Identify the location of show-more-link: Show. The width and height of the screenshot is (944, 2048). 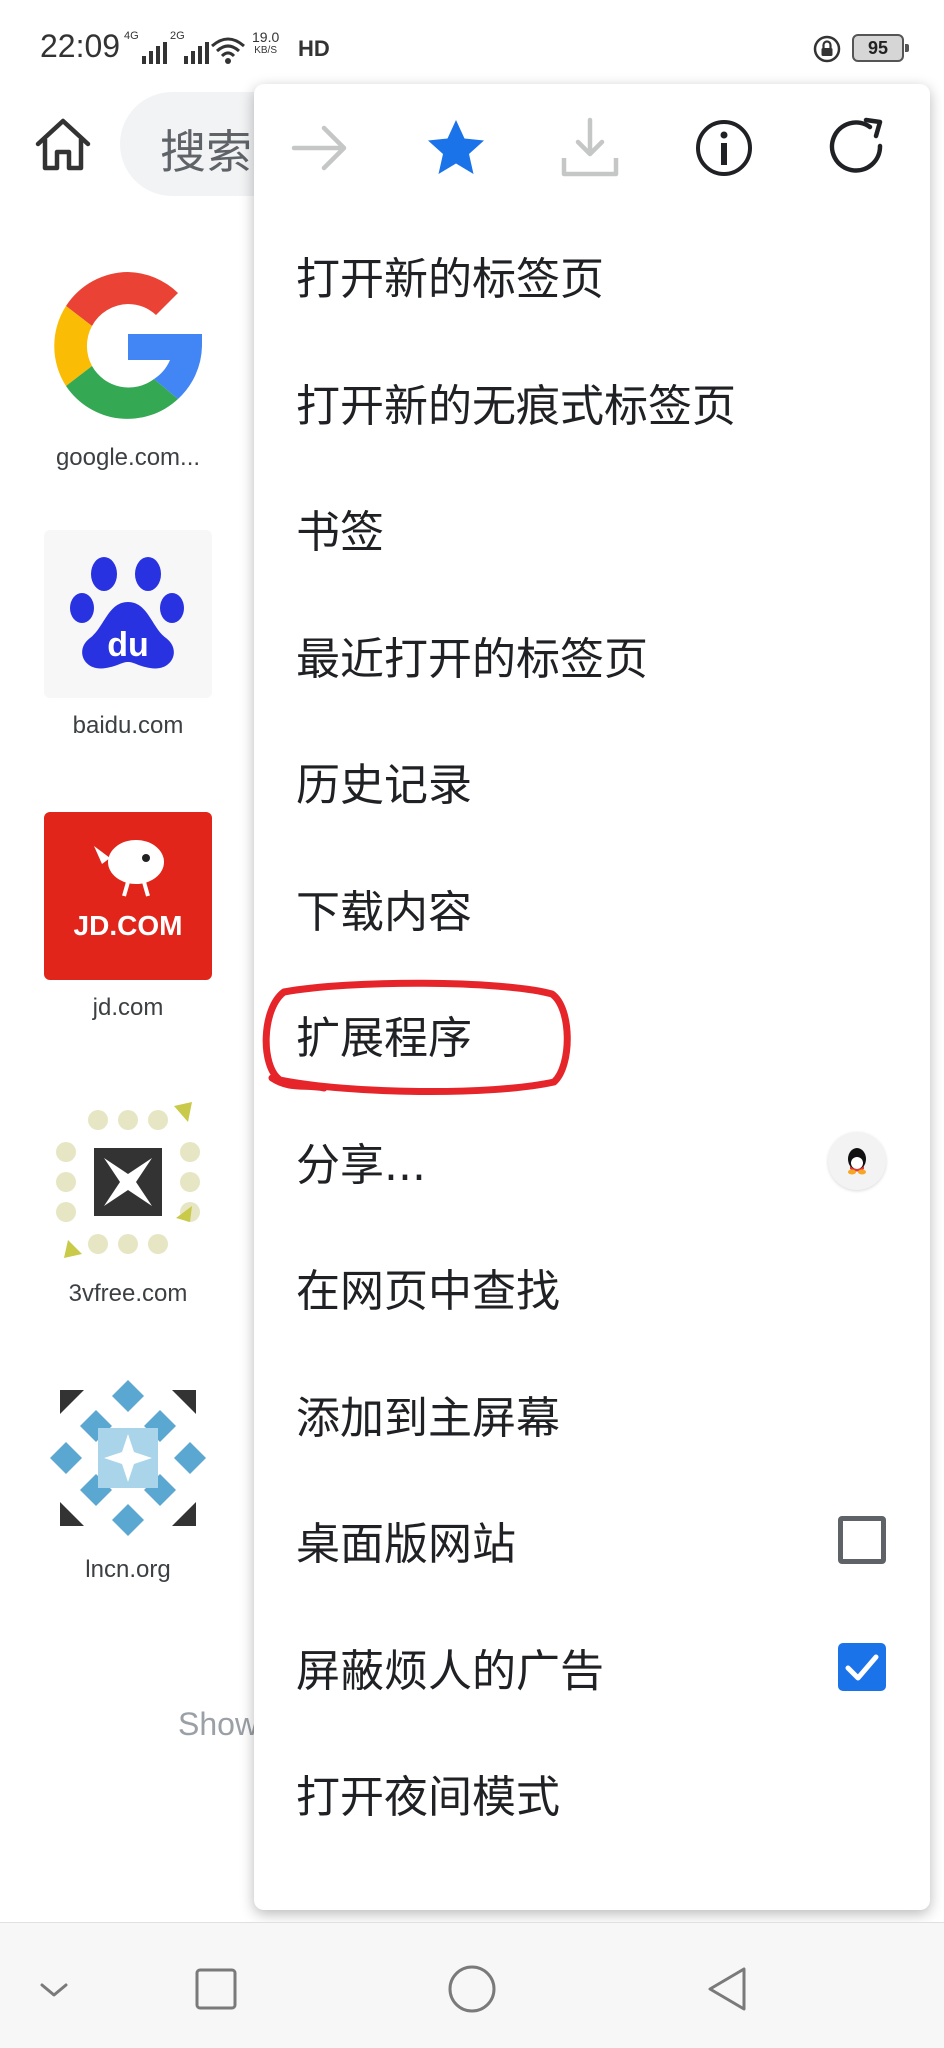
(218, 1724).